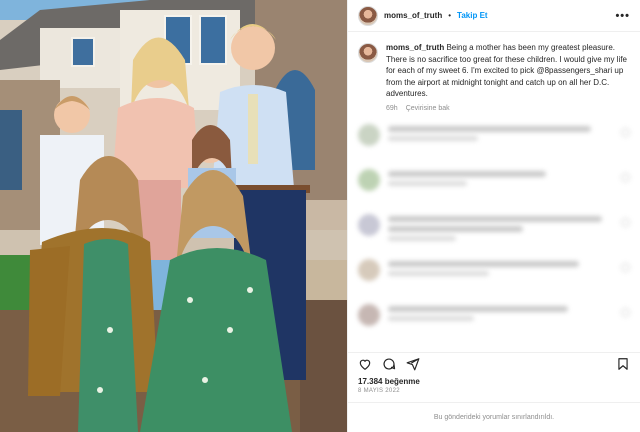 This screenshot has height=432, width=640. What do you see at coordinates (494, 363) in the screenshot?
I see `action-bar` at bounding box center [494, 363].